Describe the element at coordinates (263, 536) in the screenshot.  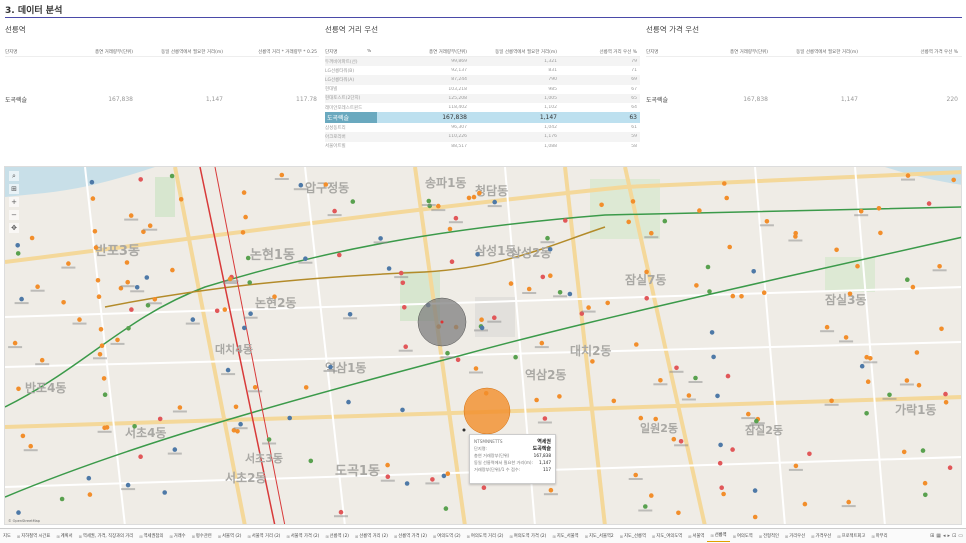
I see `sheet-tab: ⊞ 서울역 거리 (2)` at that location.